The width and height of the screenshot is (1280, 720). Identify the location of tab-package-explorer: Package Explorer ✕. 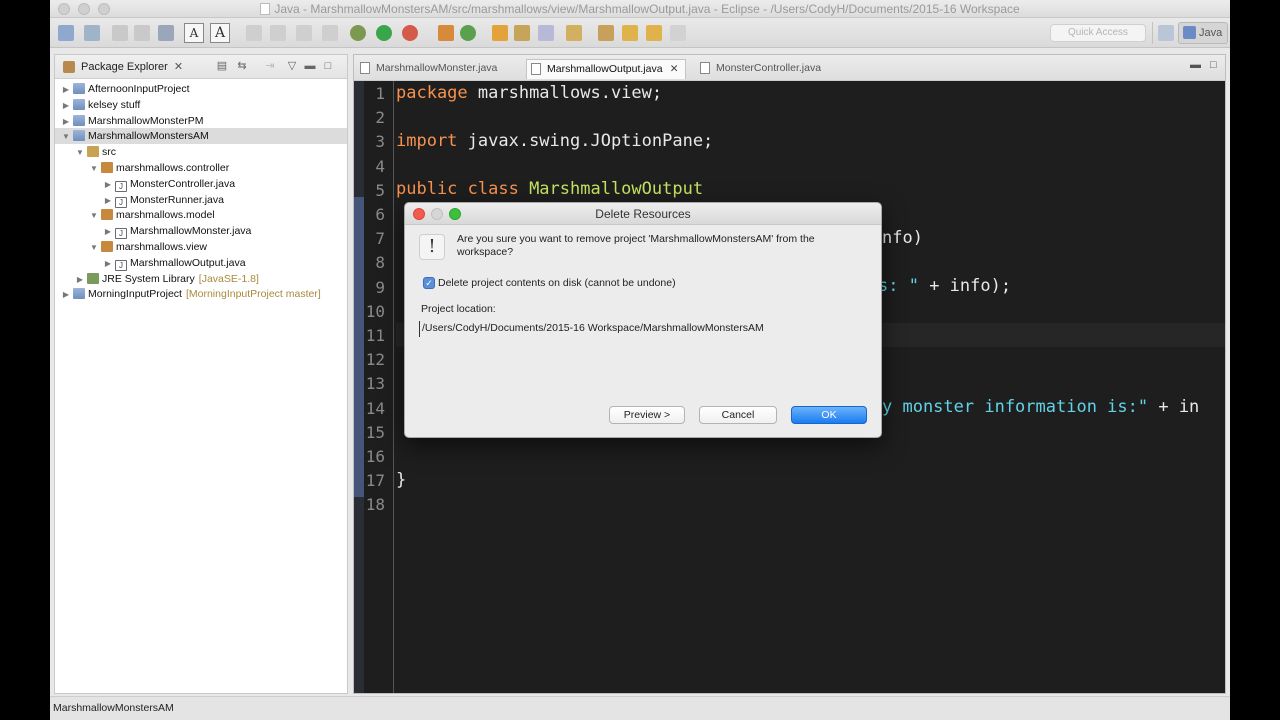
(125, 67).